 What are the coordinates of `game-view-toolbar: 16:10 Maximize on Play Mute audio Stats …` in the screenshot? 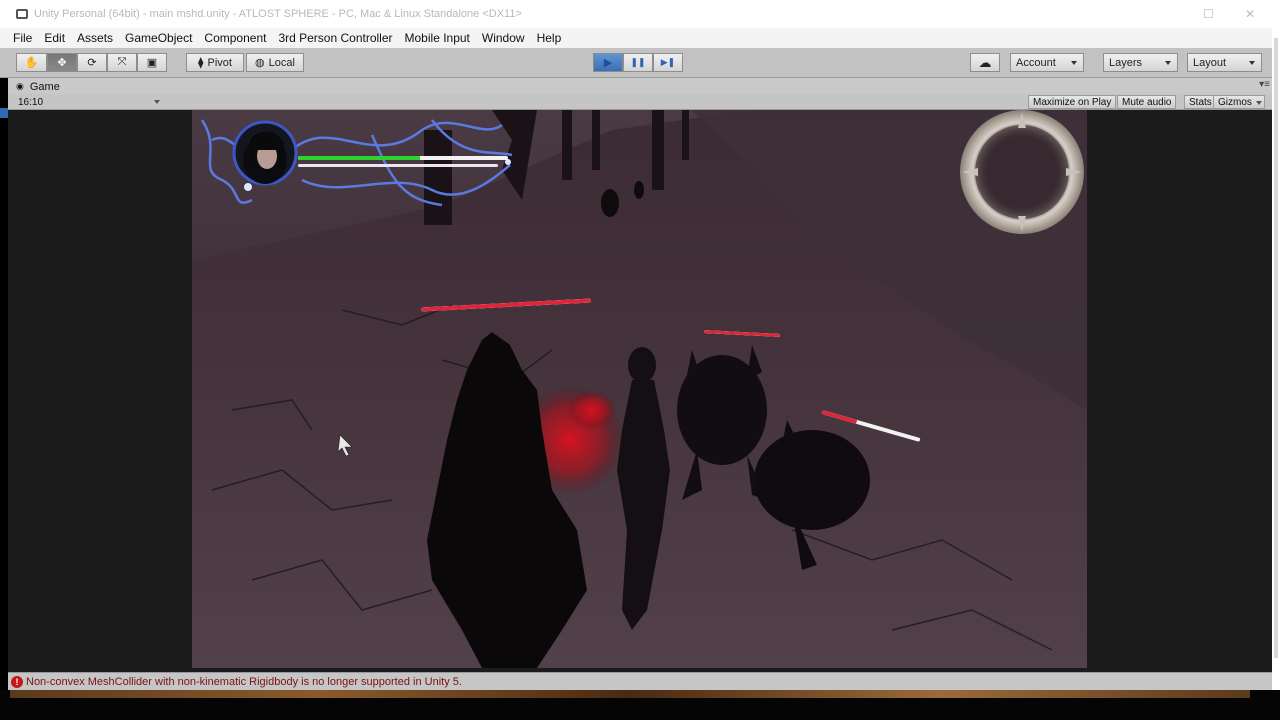 It's located at (640, 102).